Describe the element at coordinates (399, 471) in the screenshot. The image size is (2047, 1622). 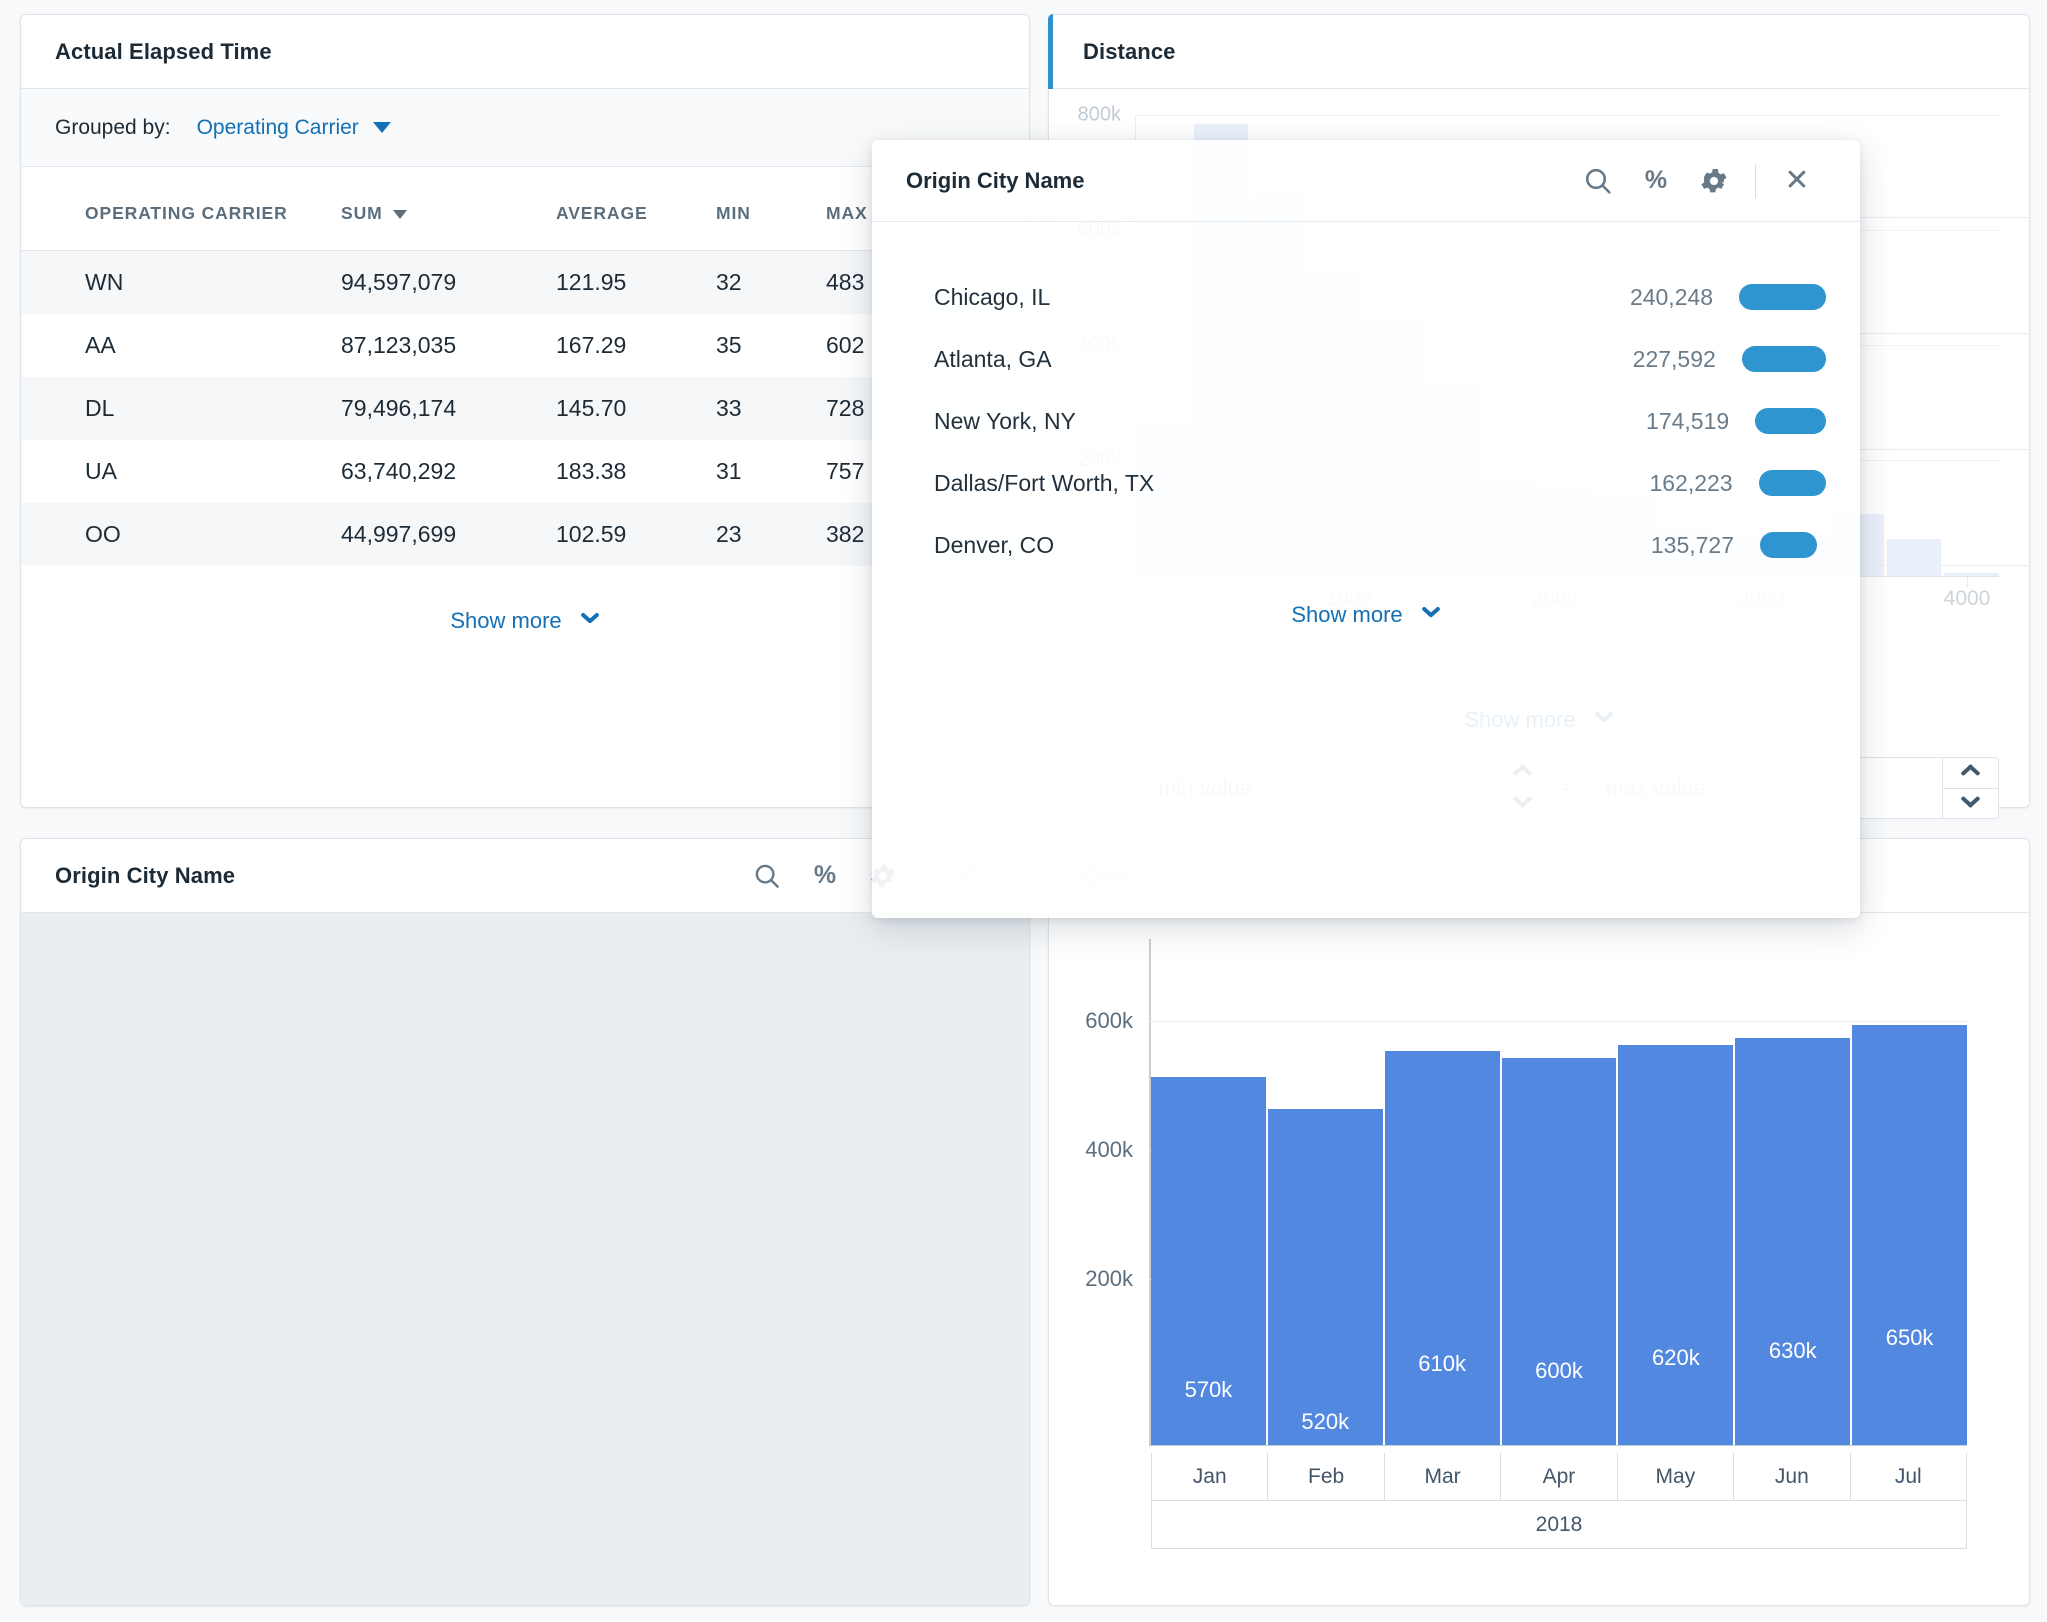
I see `cell-sum: 63,740,292` at that location.